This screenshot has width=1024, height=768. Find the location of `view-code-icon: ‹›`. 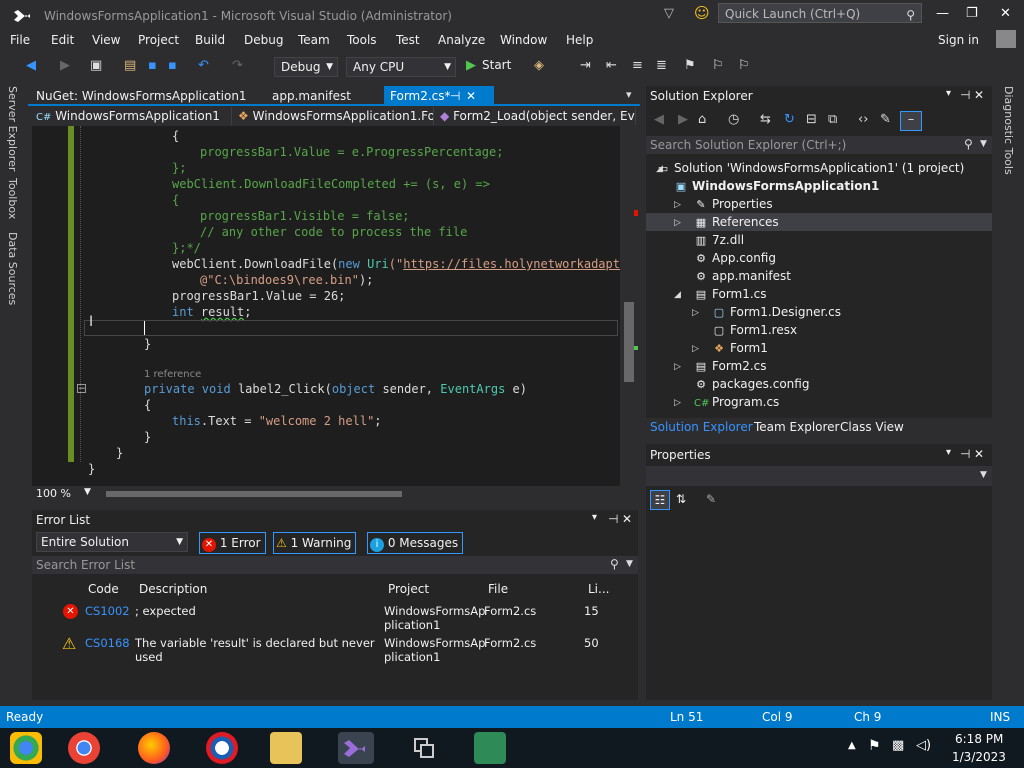

view-code-icon: ‹› is located at coordinates (863, 119).